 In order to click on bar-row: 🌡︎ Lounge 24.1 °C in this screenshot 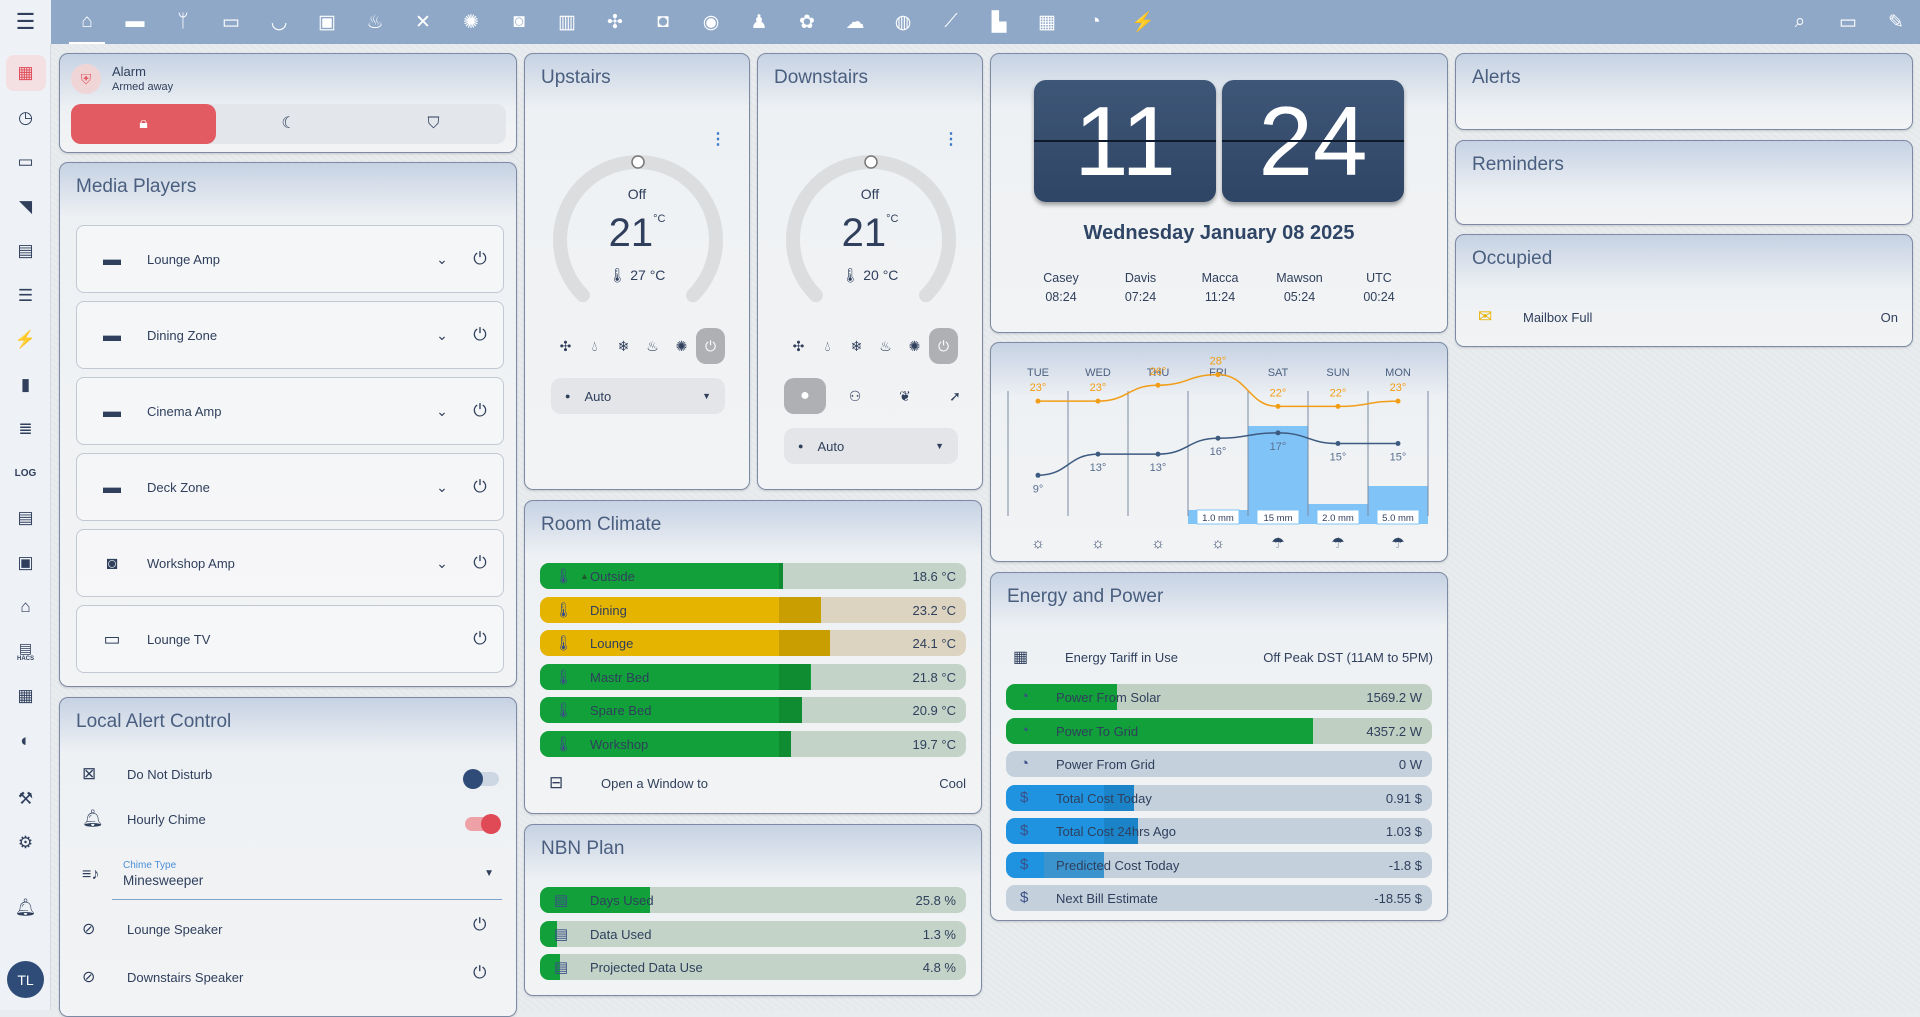, I will do `click(753, 643)`.